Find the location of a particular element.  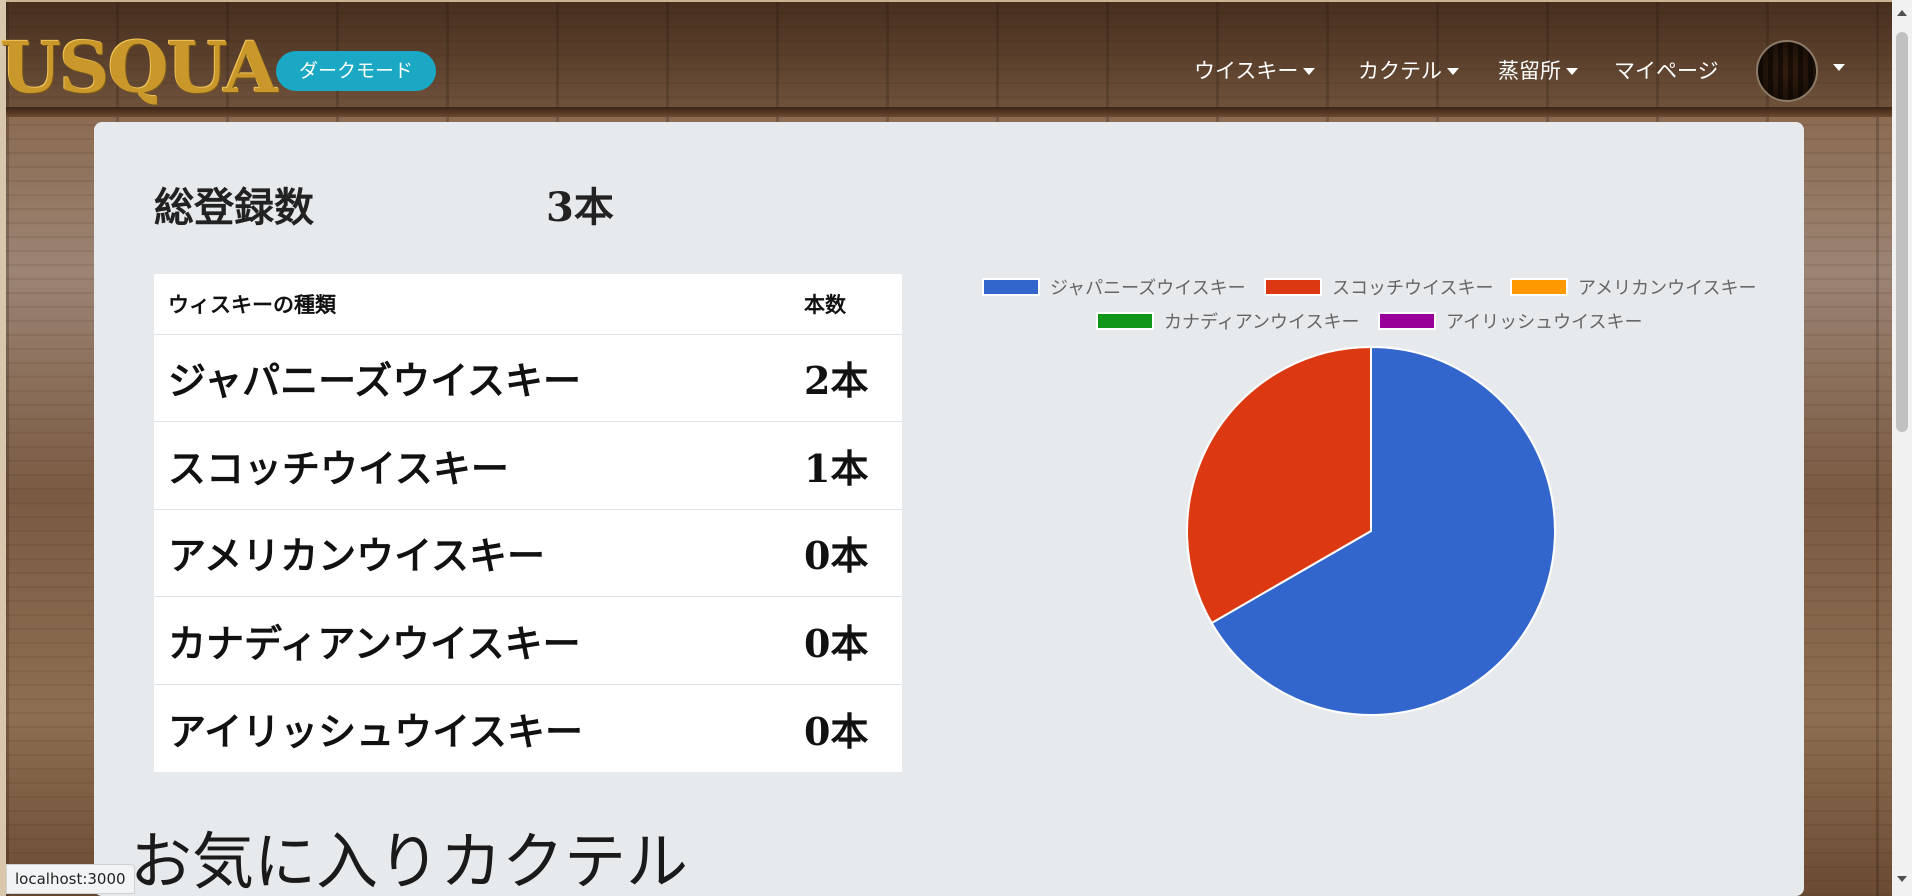

nav-mypage-label: マイページ is located at coordinates (1666, 71).